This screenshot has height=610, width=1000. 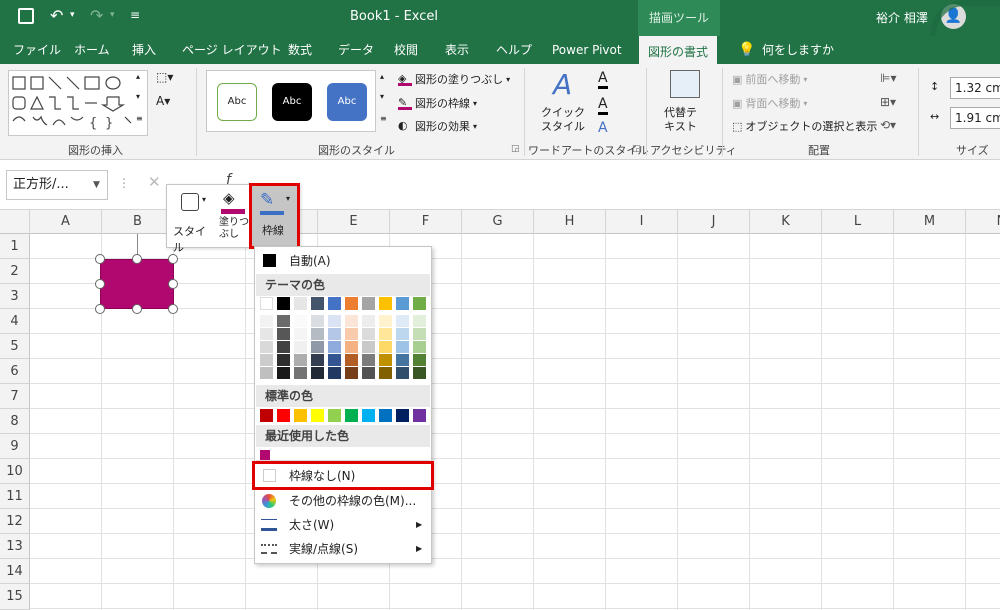 I want to click on name-box: 正方形/... ▼, so click(x=57, y=185).